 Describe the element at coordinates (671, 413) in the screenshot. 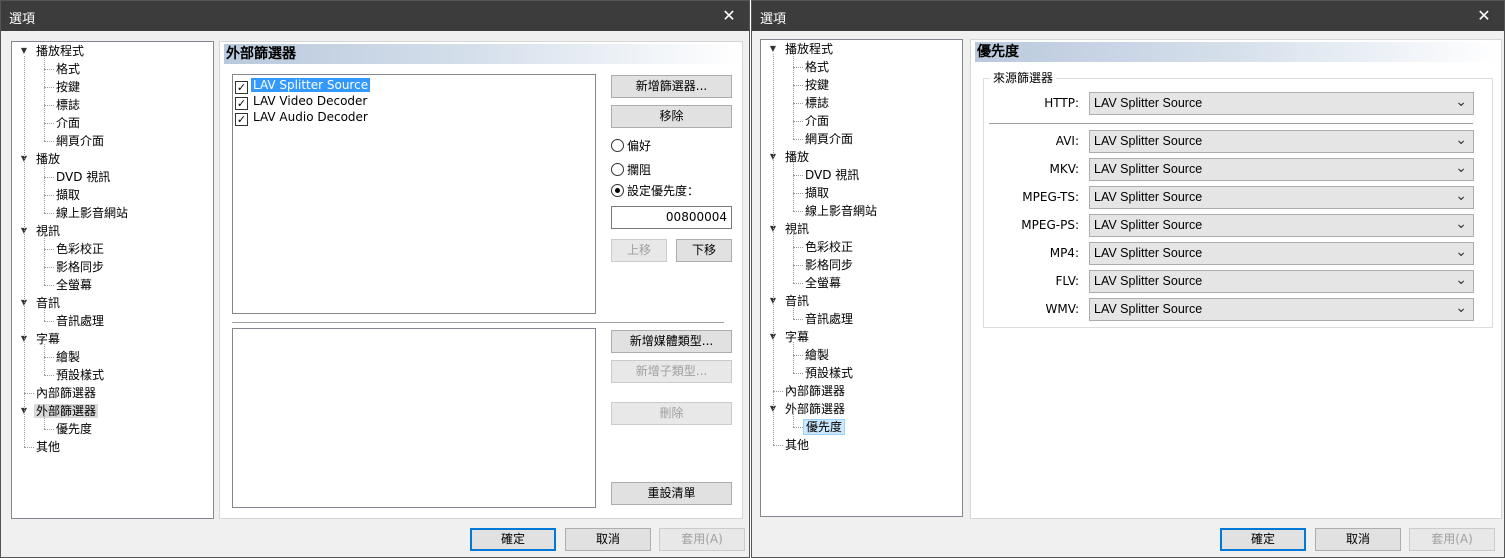

I see `delete-button: 刪除` at that location.